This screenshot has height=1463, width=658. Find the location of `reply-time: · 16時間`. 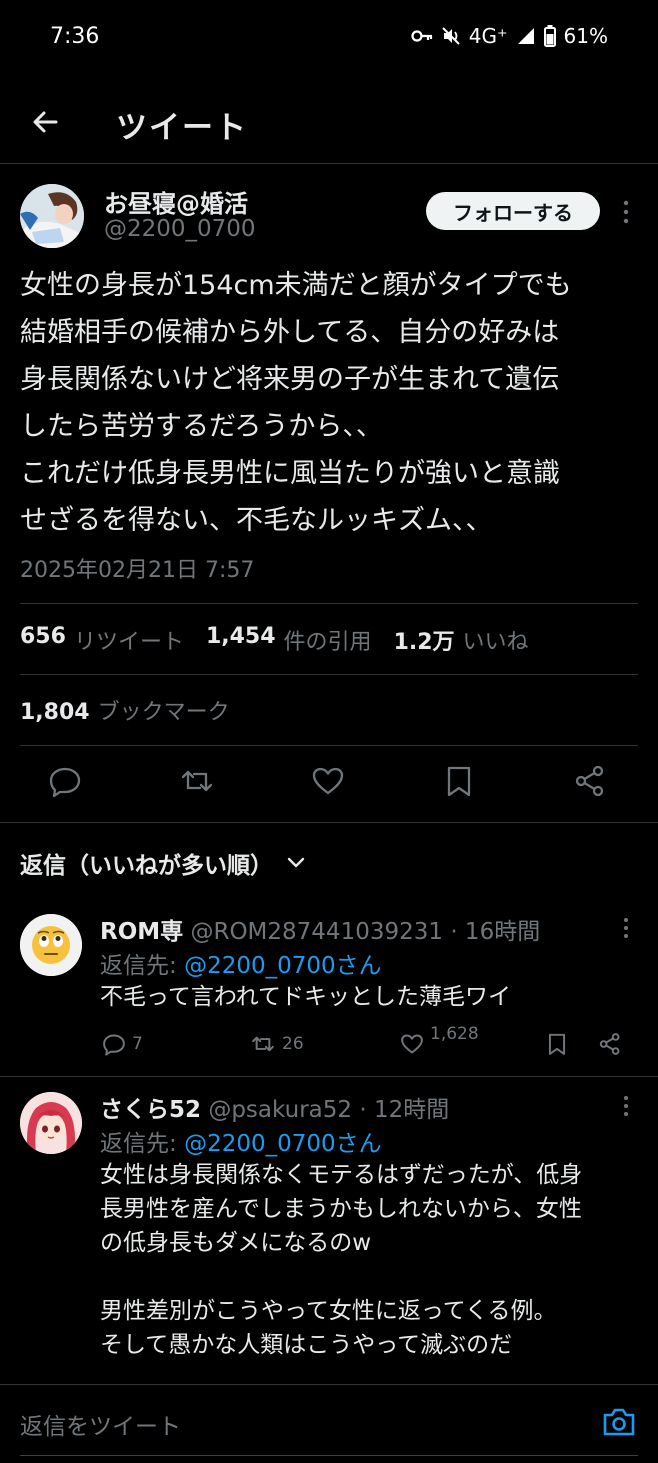

reply-time: · 16時間 is located at coordinates (495, 932).